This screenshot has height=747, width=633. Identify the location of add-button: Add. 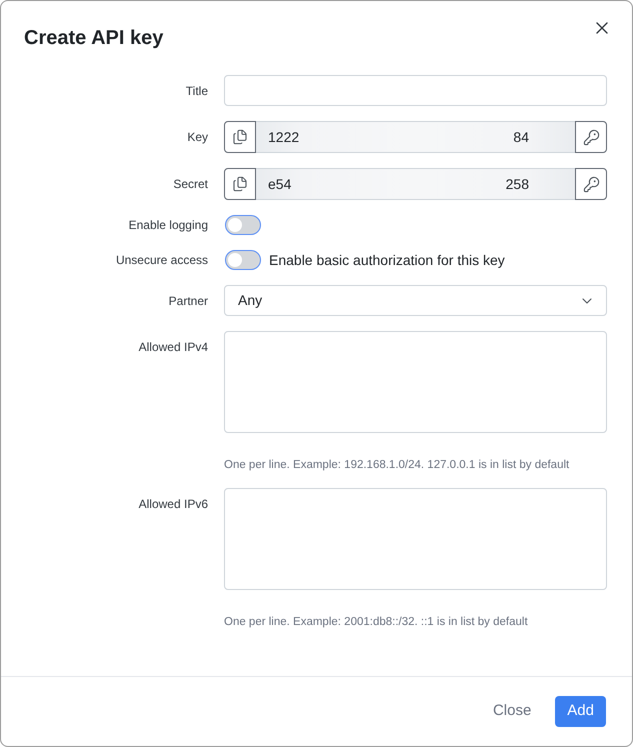
(580, 711).